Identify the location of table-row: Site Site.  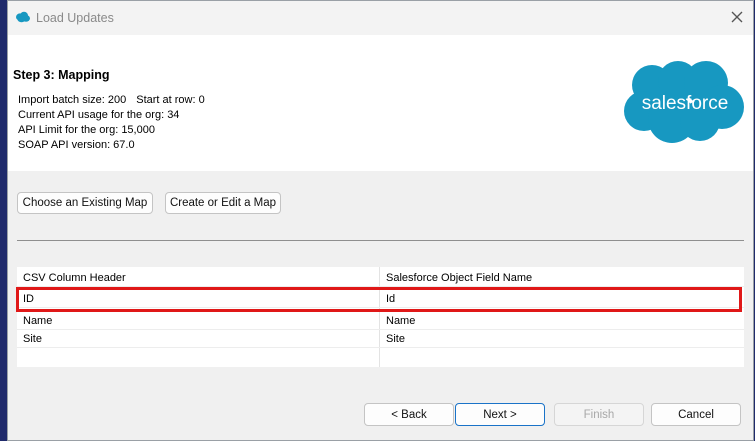
(380, 339).